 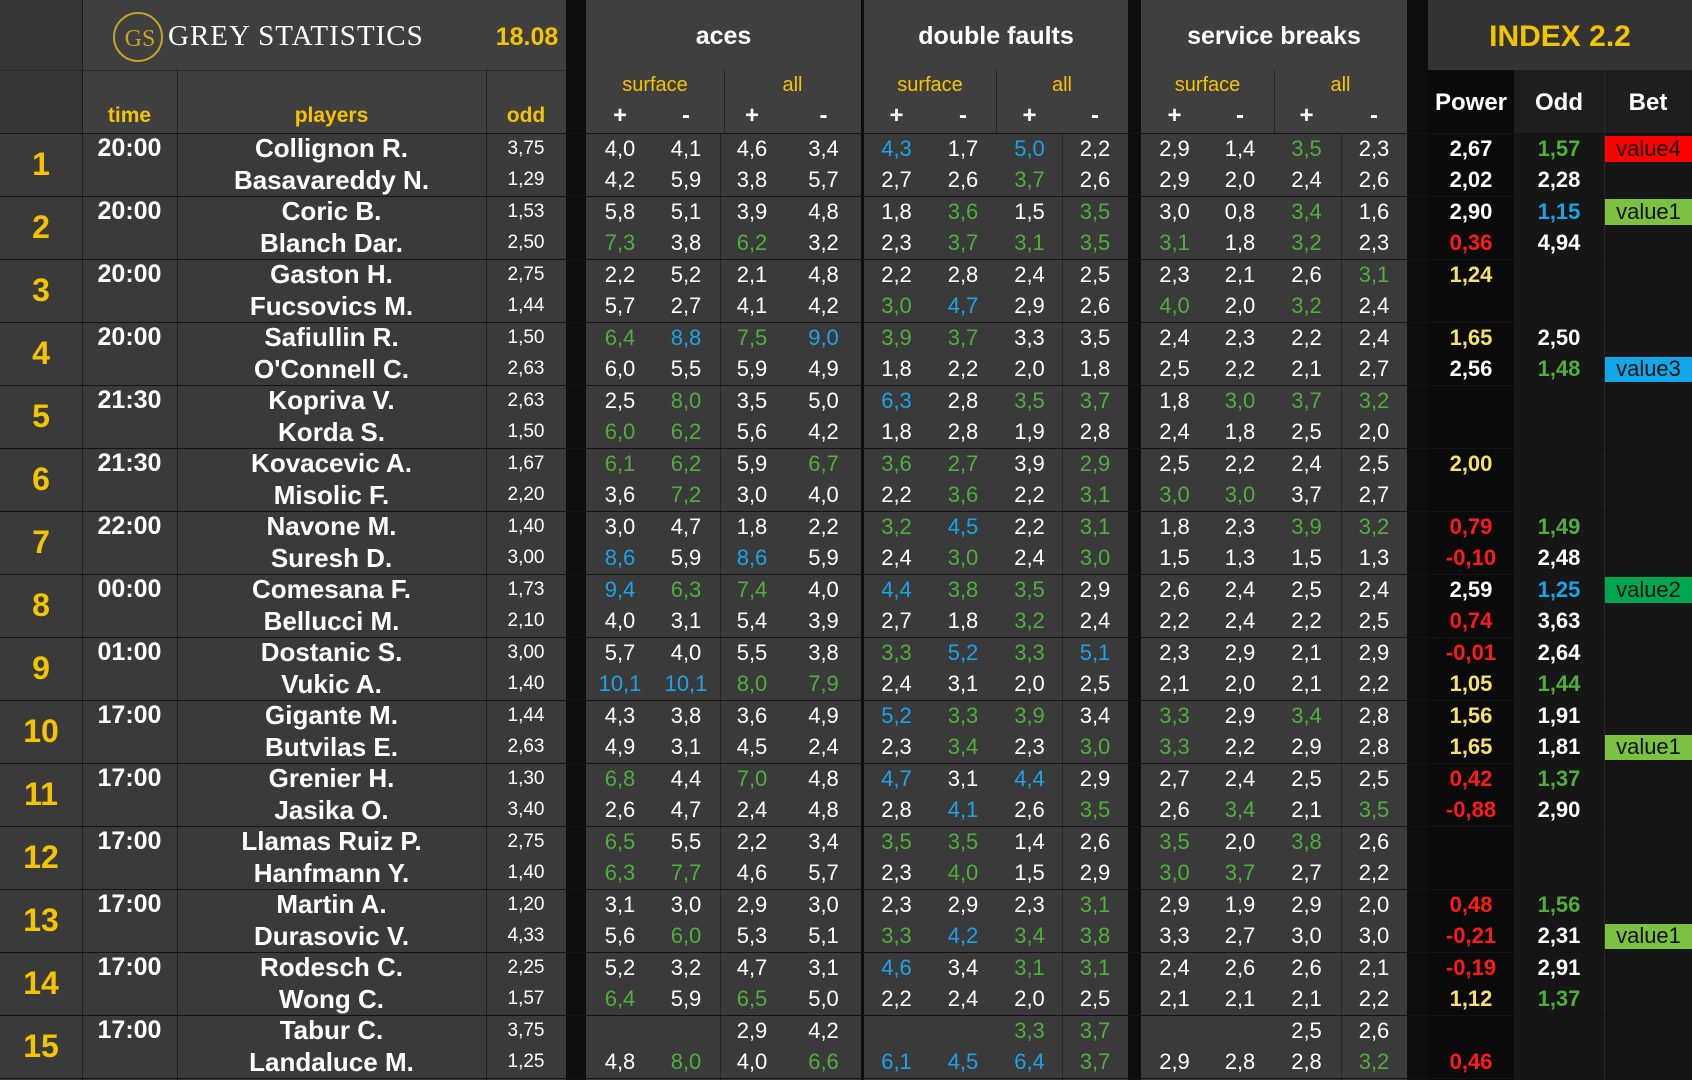 I want to click on stat-value: 1,5, so click(x=1029, y=873).